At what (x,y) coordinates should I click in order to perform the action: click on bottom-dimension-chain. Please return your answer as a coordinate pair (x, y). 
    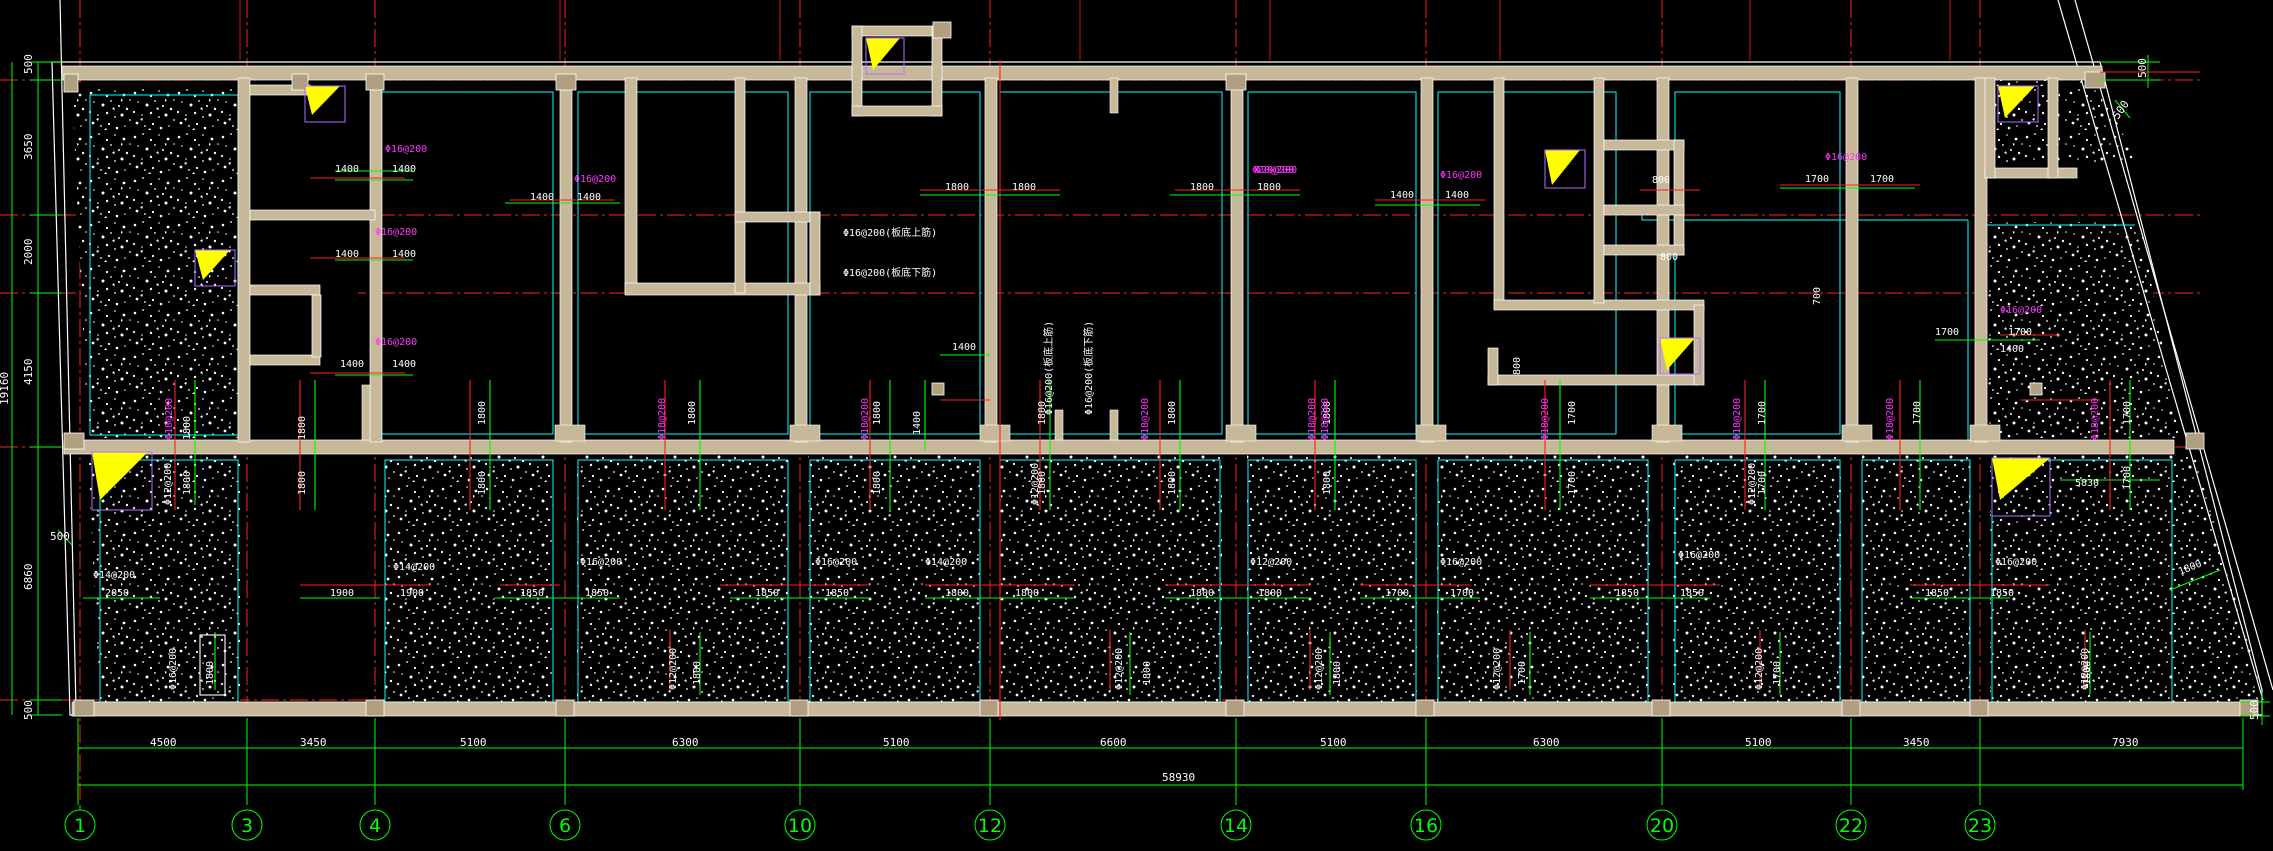
    Looking at the image, I should click on (1160, 761).